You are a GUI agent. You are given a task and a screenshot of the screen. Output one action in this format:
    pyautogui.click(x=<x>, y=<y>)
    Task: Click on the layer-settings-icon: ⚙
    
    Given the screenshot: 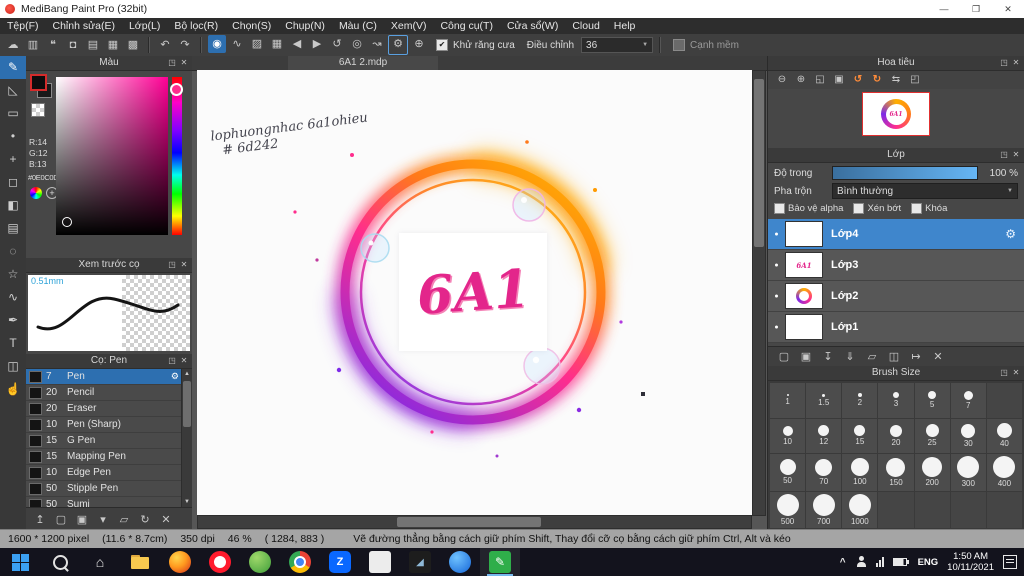 What is the action you would take?
    pyautogui.click(x=1010, y=234)
    